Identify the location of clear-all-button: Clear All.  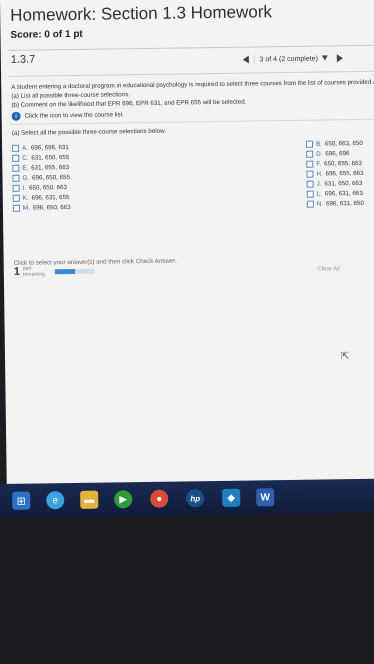
(328, 269).